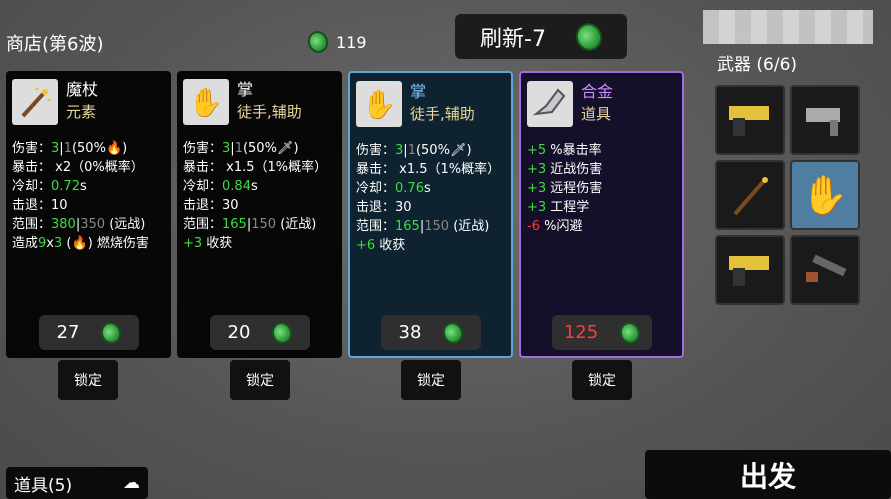 The image size is (891, 499). What do you see at coordinates (260, 332) in the screenshot?
I see `price-tag: 20` at bounding box center [260, 332].